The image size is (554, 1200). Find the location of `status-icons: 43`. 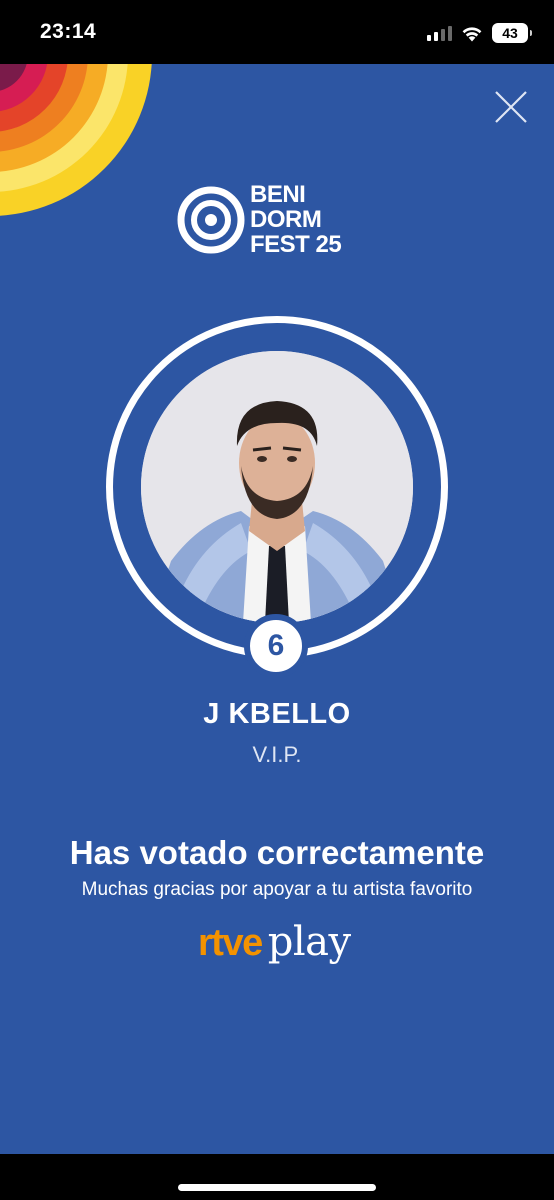

status-icons: 43 is located at coordinates (479, 33).